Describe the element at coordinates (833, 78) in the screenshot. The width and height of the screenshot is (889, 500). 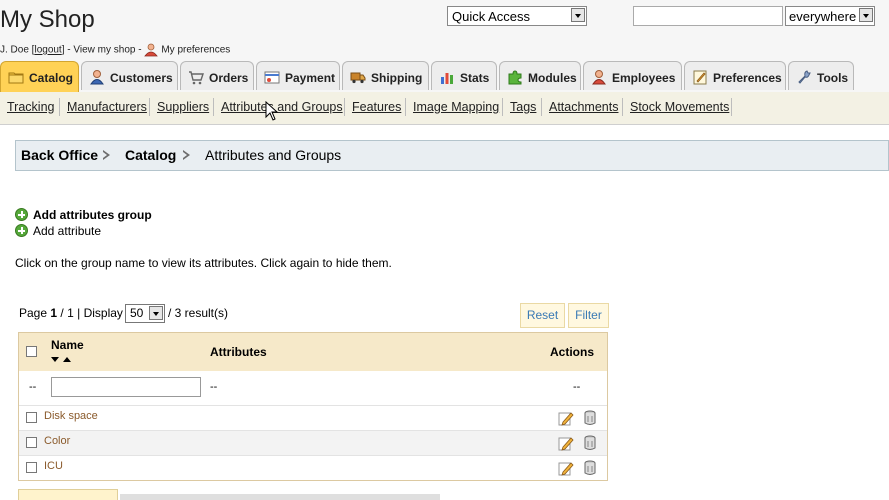
I see `tab-label: Tools` at that location.